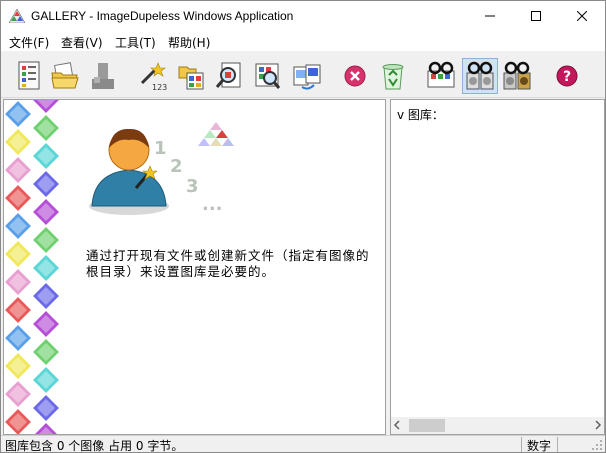 The image size is (606, 453). What do you see at coordinates (82, 42) in the screenshot?
I see `menu-view: 查看(V)` at bounding box center [82, 42].